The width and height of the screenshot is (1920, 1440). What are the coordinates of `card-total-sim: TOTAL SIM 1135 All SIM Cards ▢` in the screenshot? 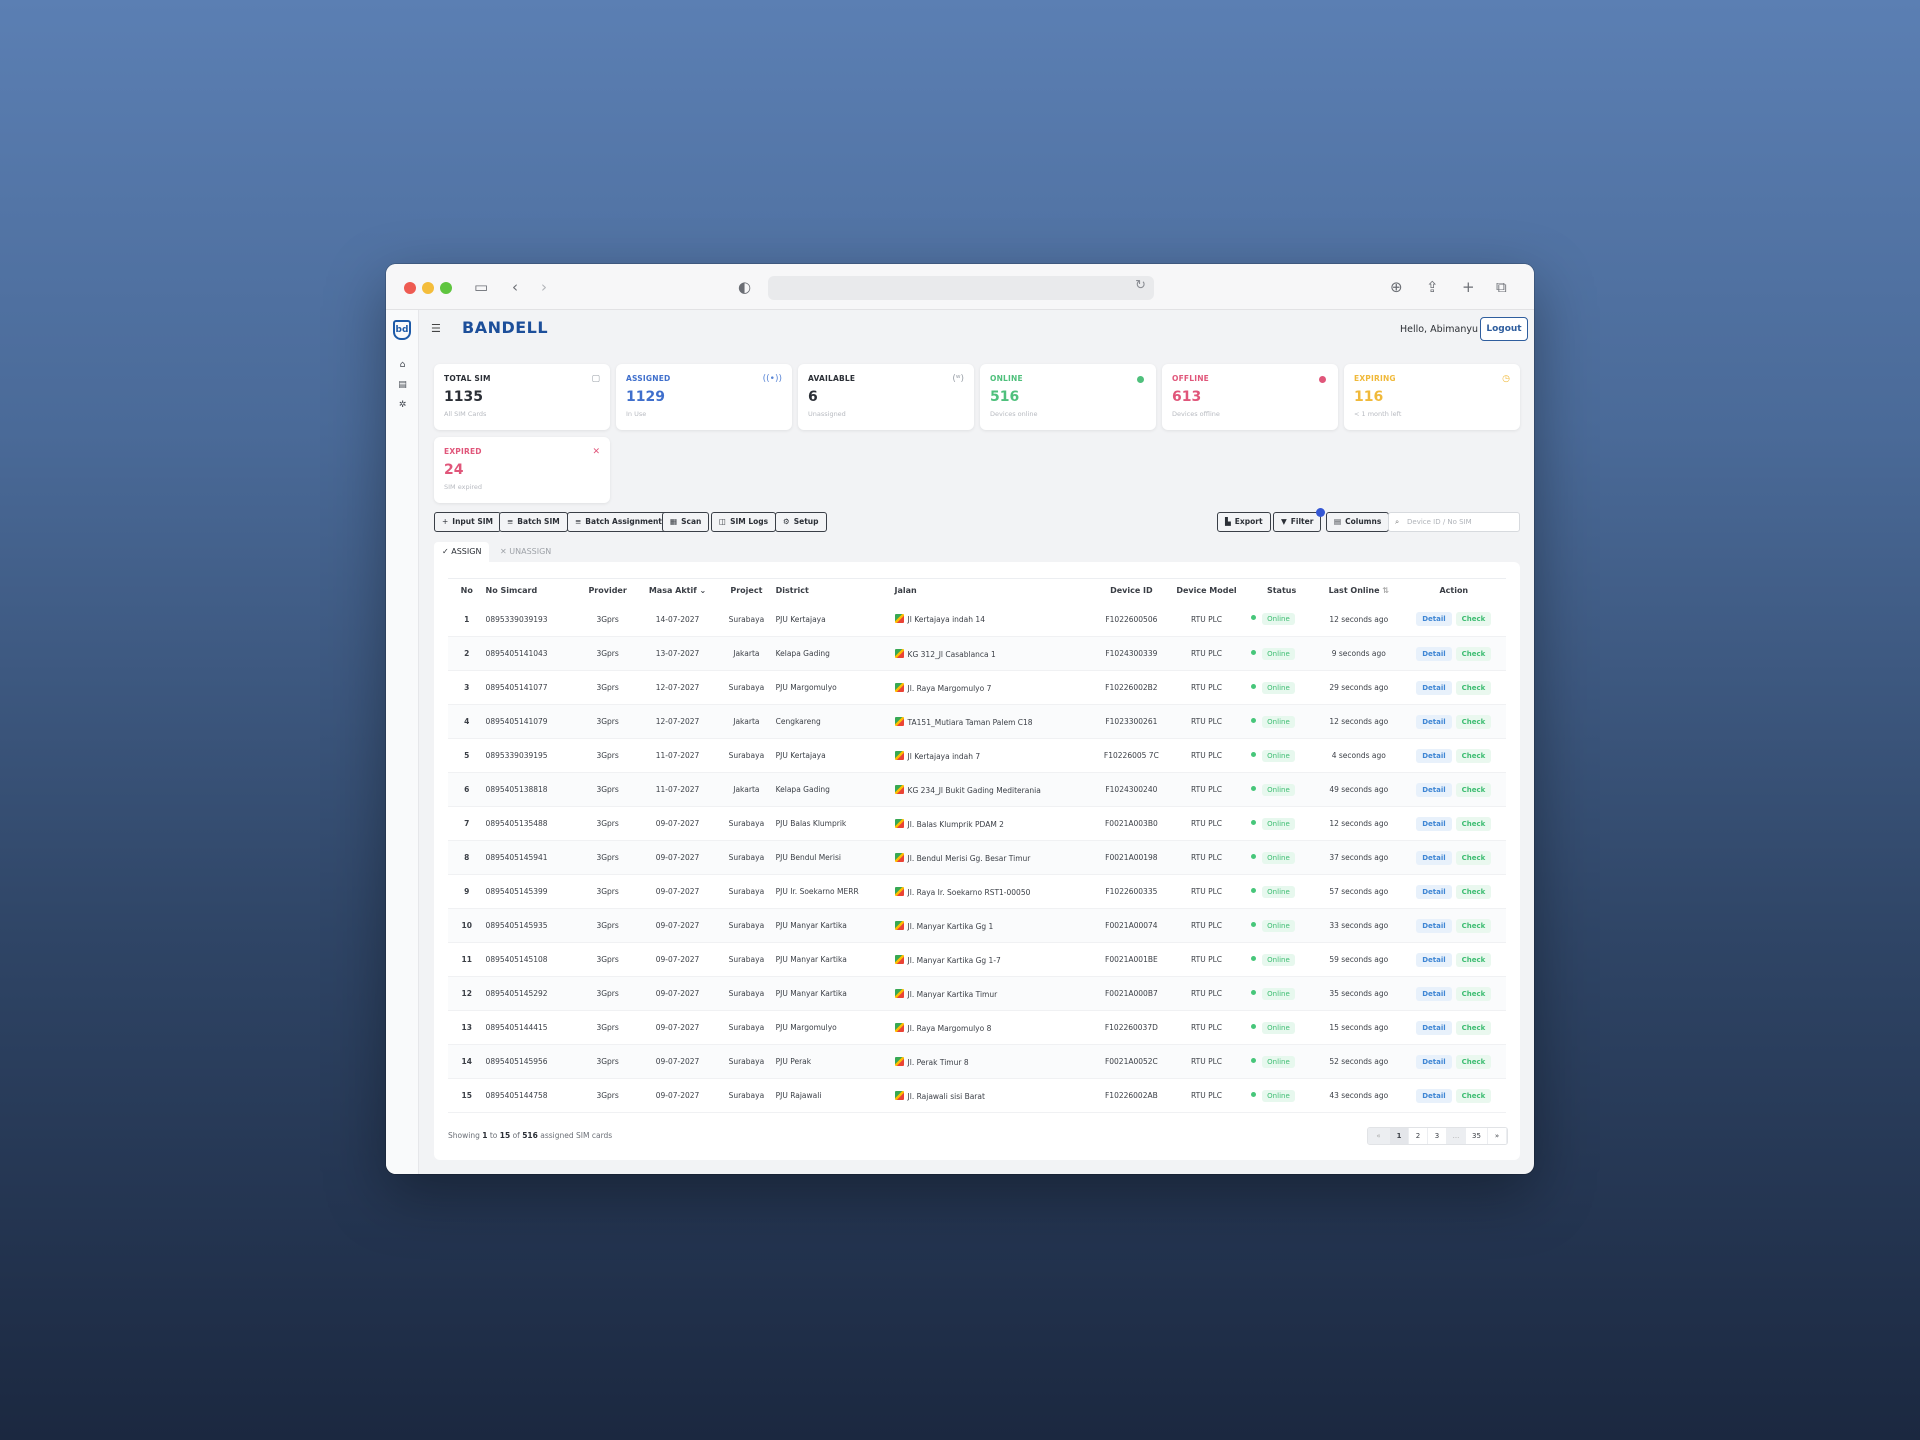 It's located at (522, 397).